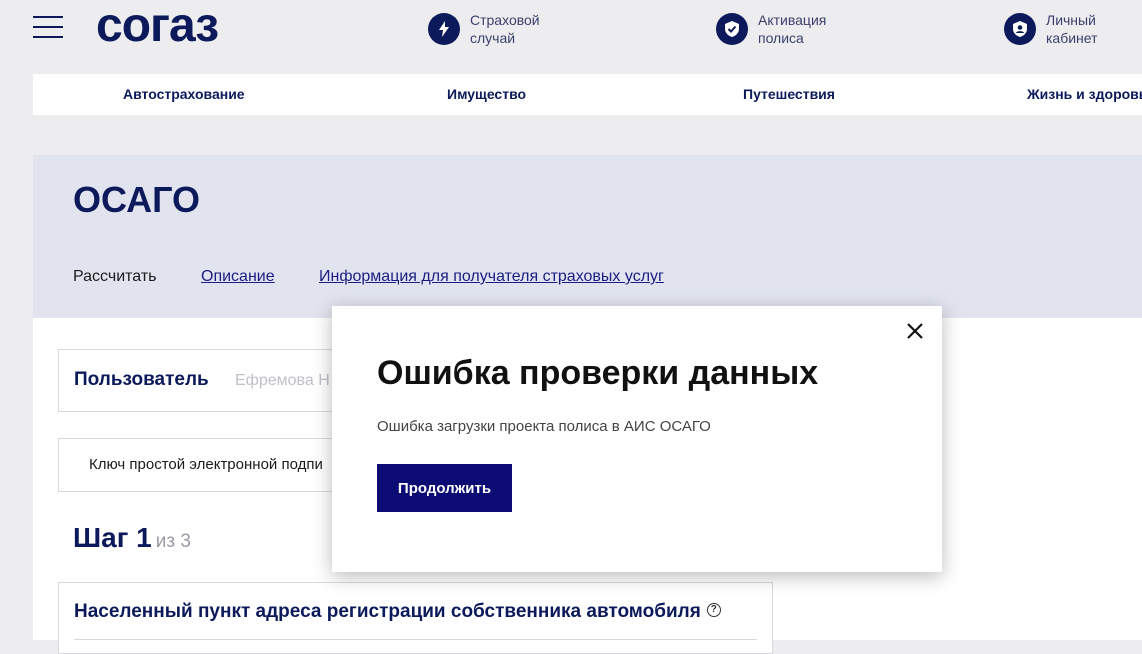 This screenshot has height=654, width=1142. What do you see at coordinates (1084, 94) in the screenshot?
I see `nav-item-life-health: Жизнь и здоровье` at bounding box center [1084, 94].